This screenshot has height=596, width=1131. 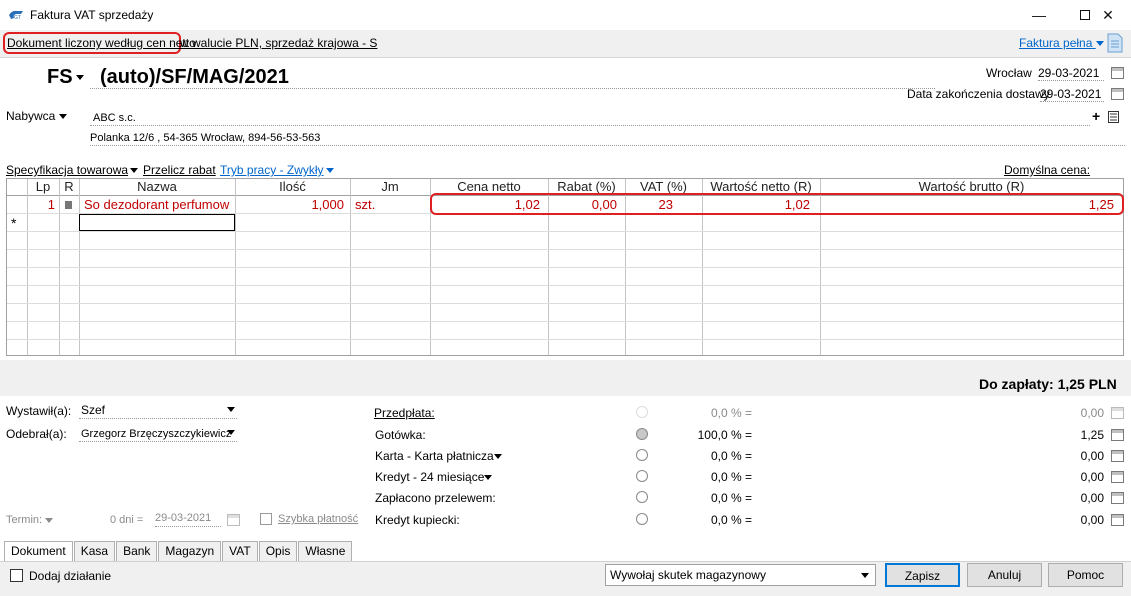 What do you see at coordinates (31, 116) in the screenshot?
I see `buyer-label: Nabywca` at bounding box center [31, 116].